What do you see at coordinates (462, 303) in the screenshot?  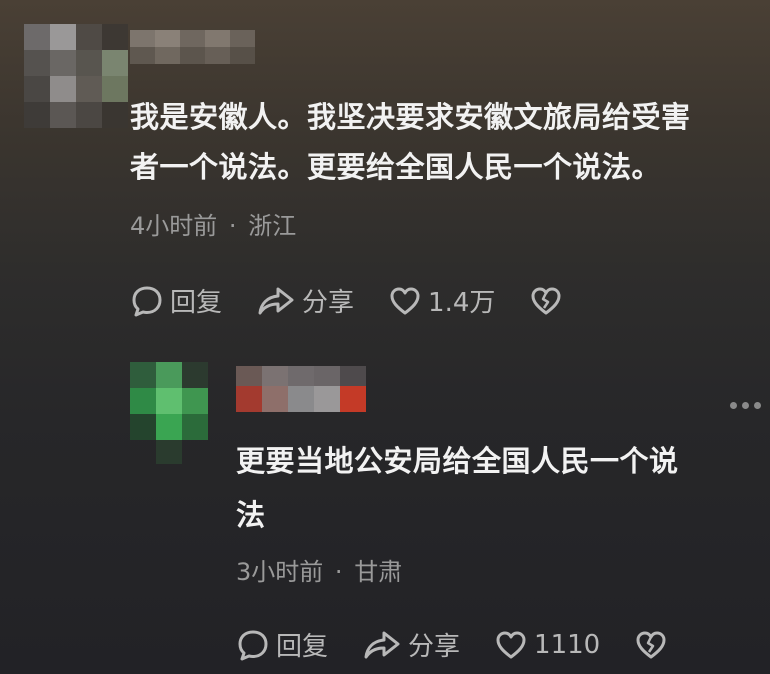 I see `like-count: 1.4万` at bounding box center [462, 303].